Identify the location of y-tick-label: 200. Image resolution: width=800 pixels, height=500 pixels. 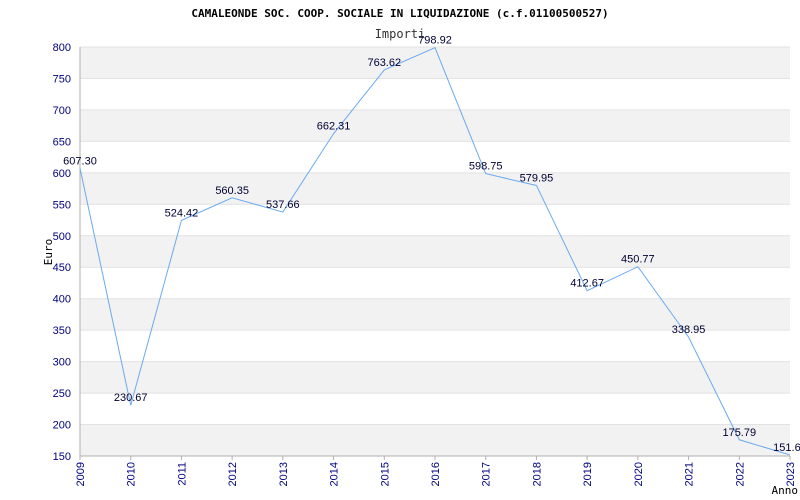
(62, 426).